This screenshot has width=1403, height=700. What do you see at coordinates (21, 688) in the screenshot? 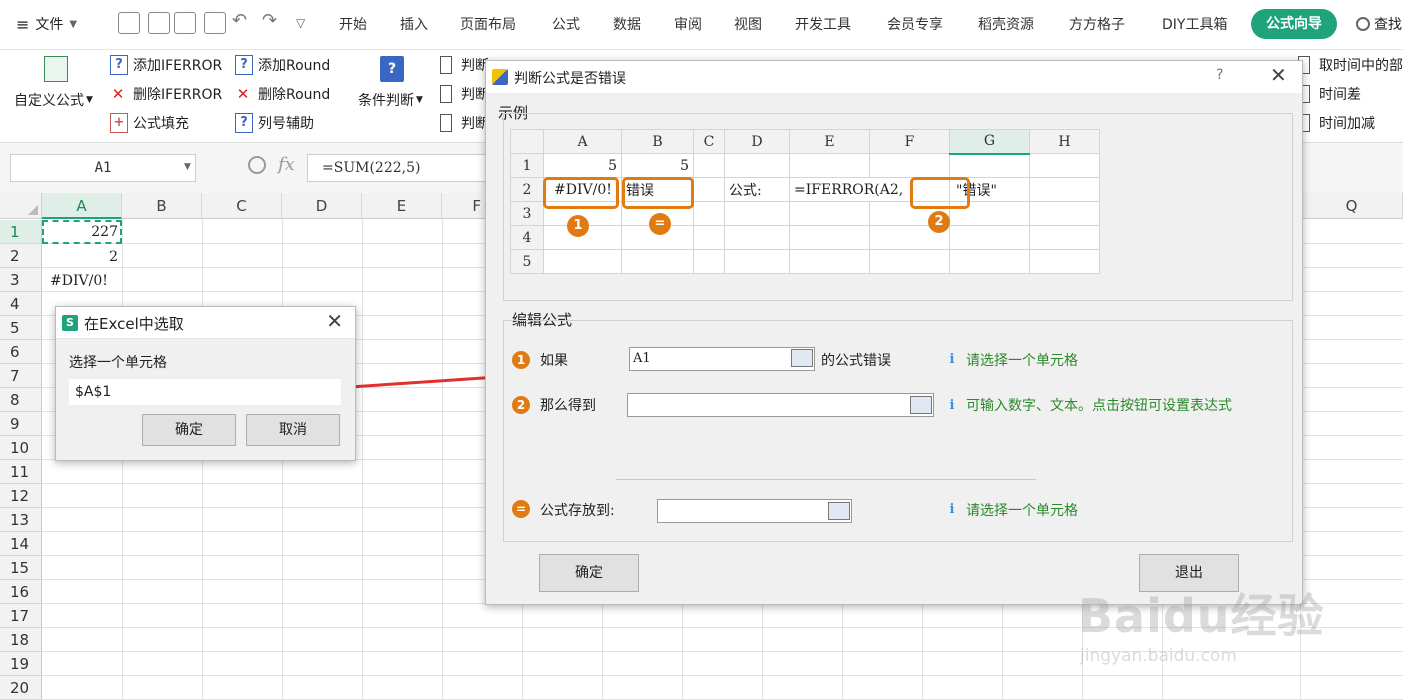
I see `row-header: 20` at bounding box center [21, 688].